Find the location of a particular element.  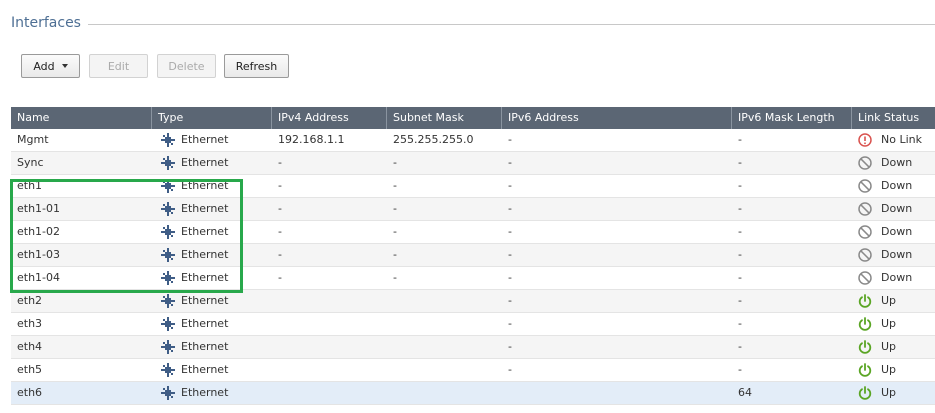

column-header-subnet-mask: Subnet Mask is located at coordinates (443, 118).